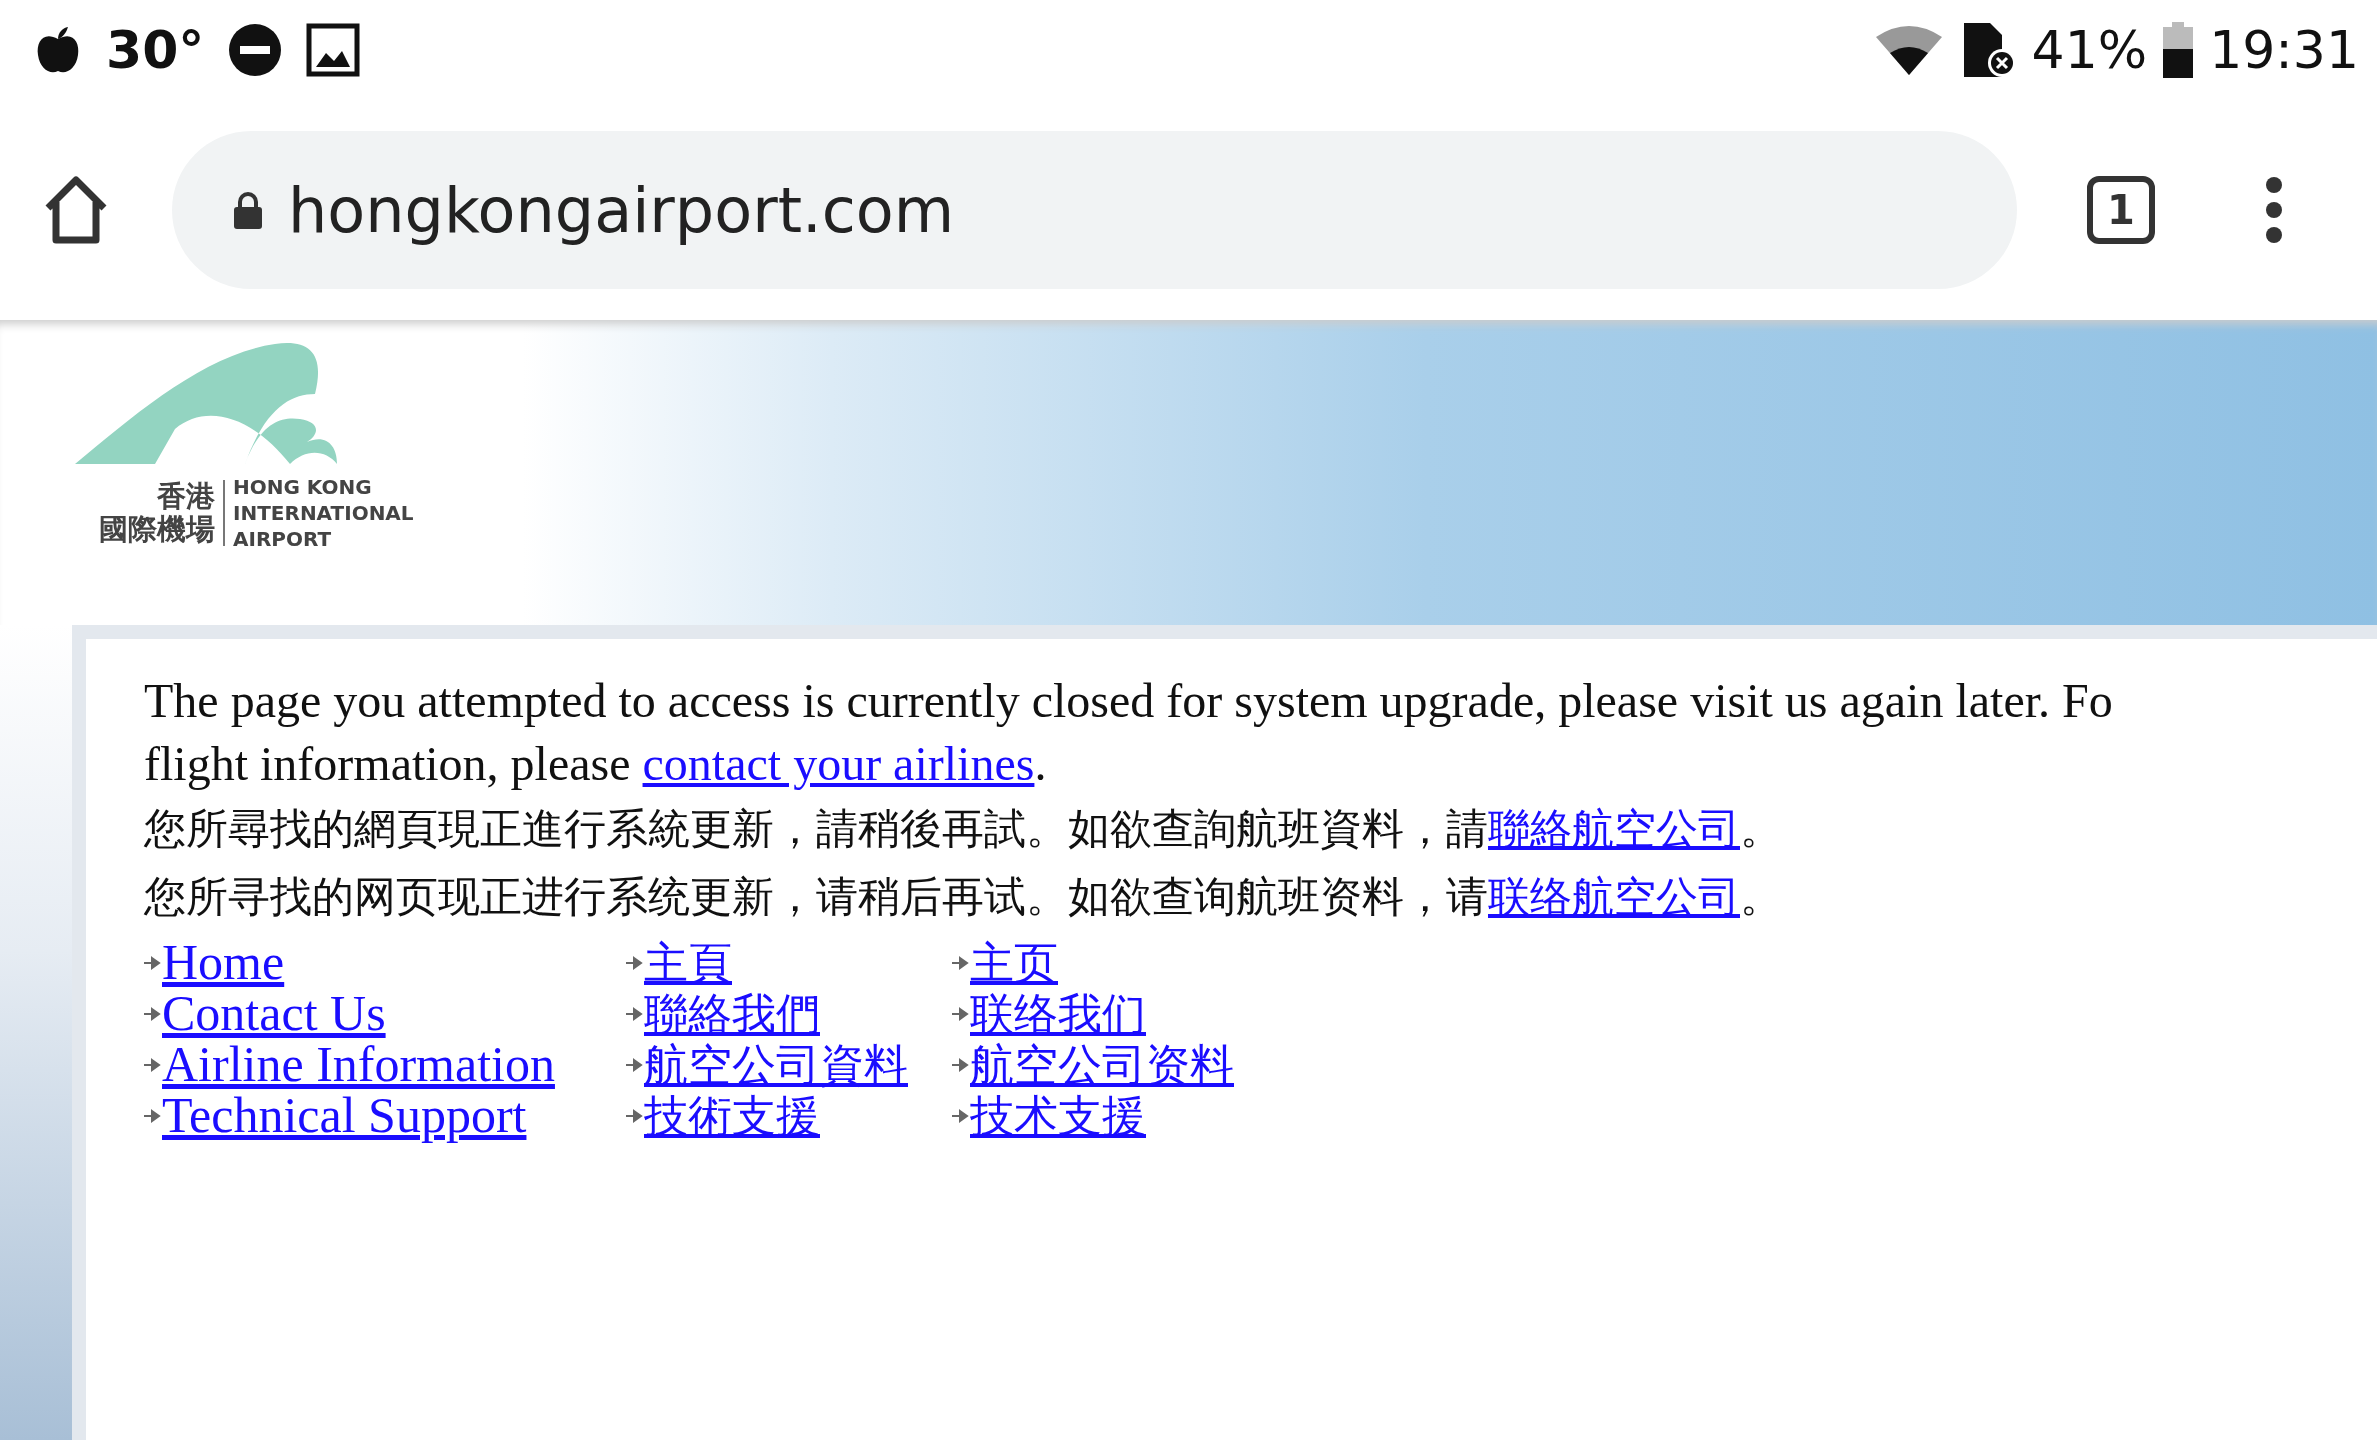 The height and width of the screenshot is (1440, 2377). I want to click on nav-link: 主頁, so click(688, 962).